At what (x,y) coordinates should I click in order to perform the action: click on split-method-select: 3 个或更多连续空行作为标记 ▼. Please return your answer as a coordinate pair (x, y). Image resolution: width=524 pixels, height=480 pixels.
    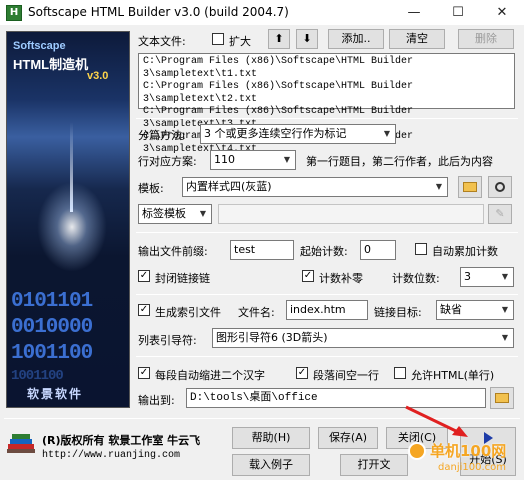
    Looking at the image, I should click on (298, 134).